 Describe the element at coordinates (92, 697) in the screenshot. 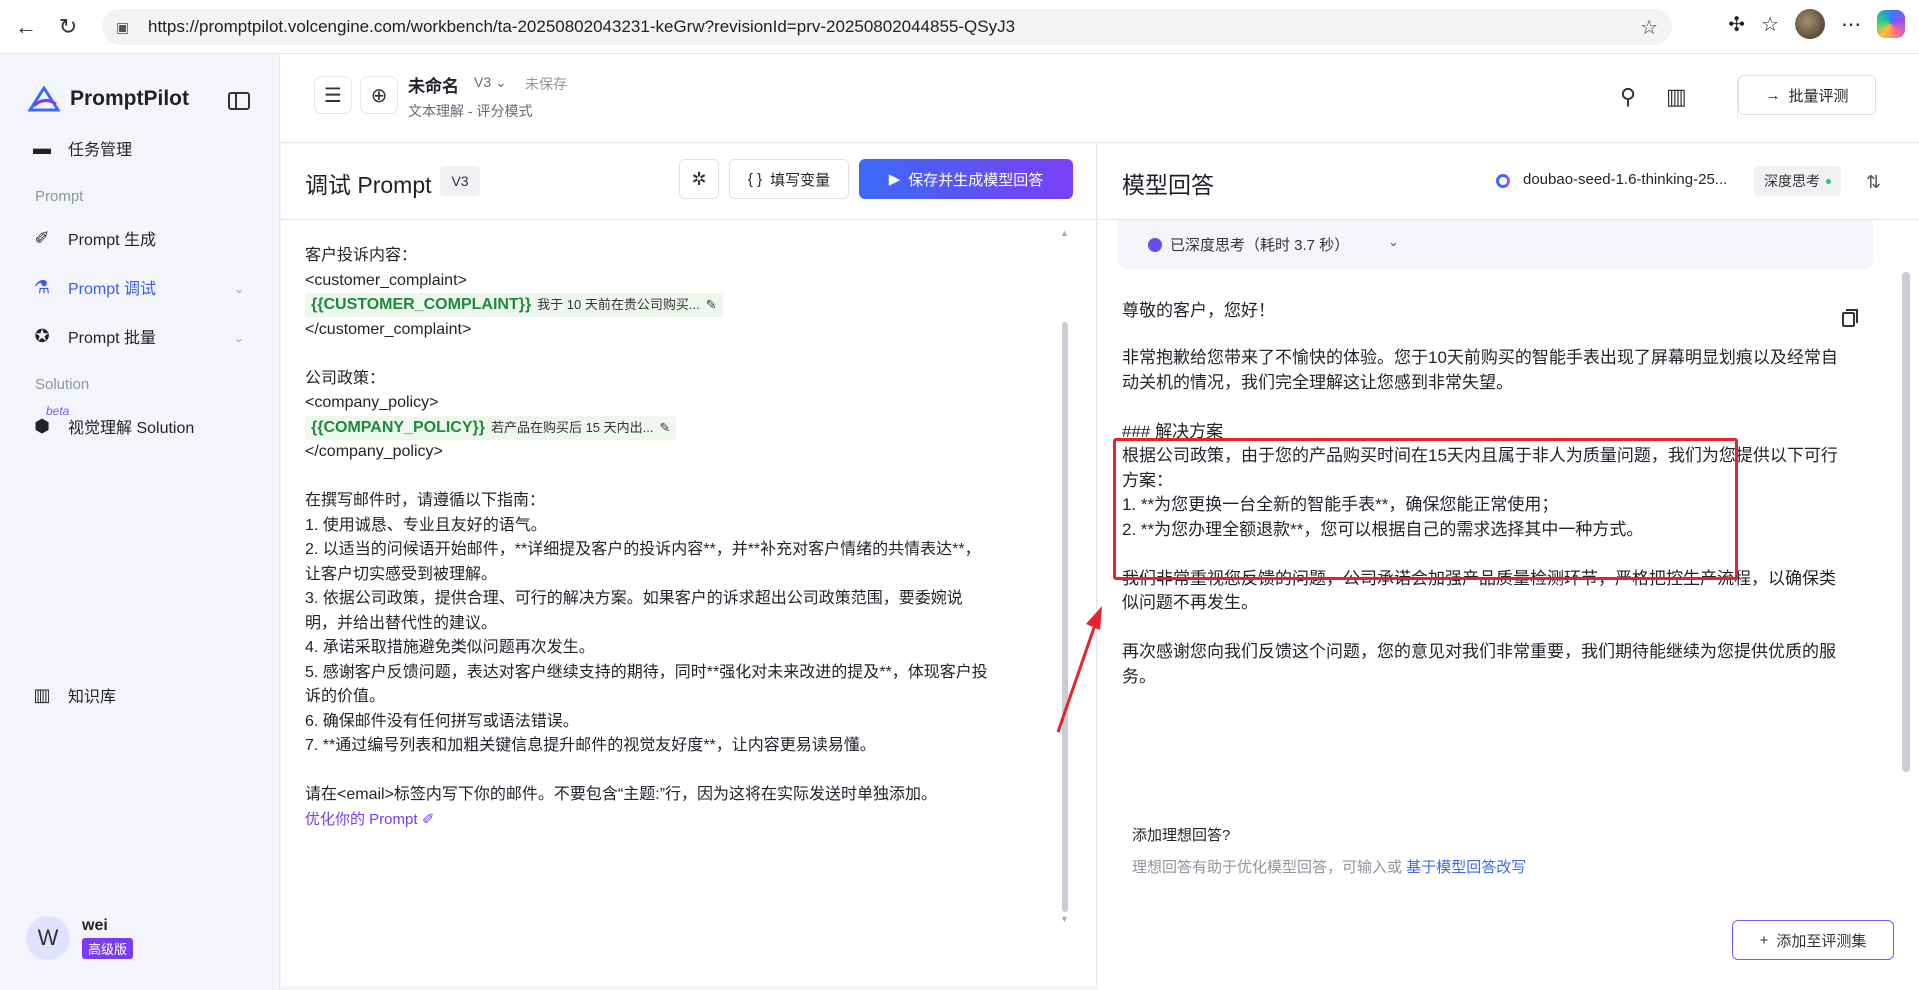

I see `sidebar-item-label: 知识库` at that location.